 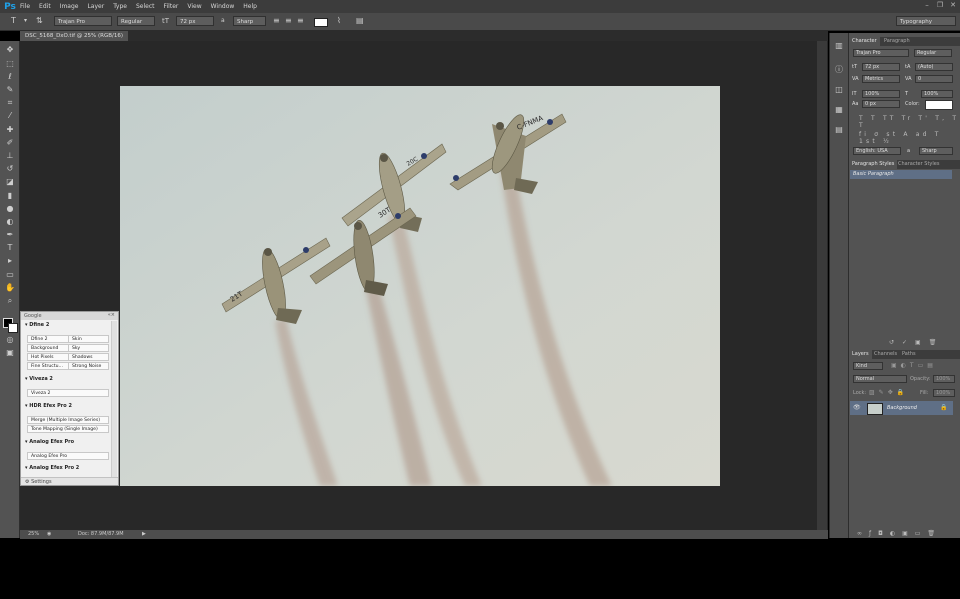 I want to click on history-panel-icon: ▥, so click(x=839, y=46).